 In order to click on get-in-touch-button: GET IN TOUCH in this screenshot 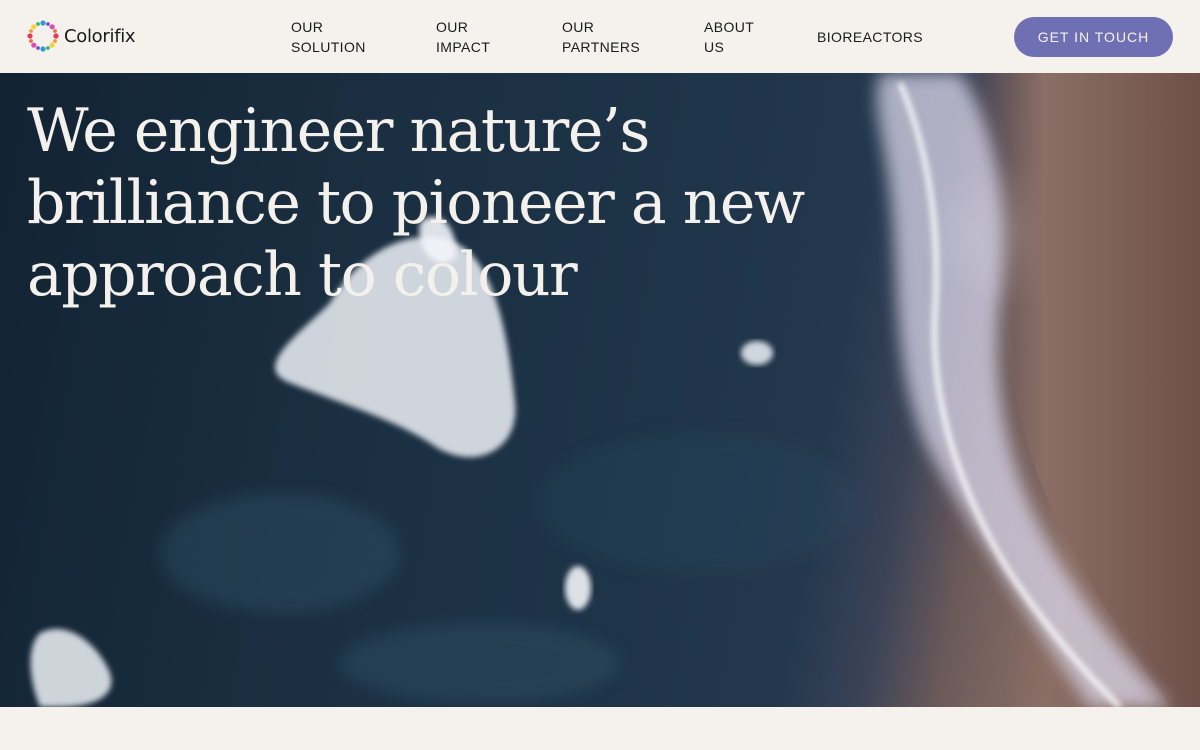, I will do `click(1093, 37)`.